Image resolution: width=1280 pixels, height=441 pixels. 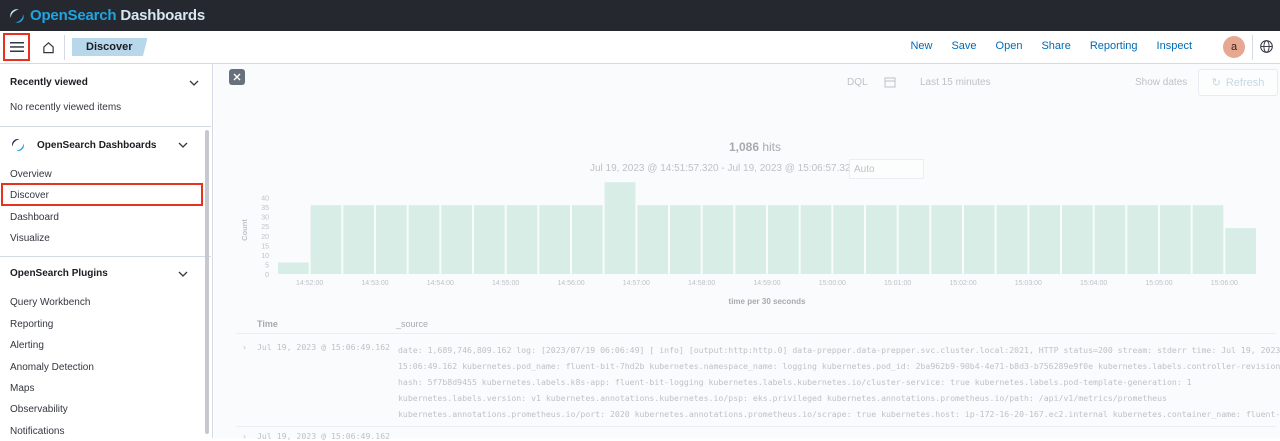 What do you see at coordinates (440, 283) in the screenshot?
I see `x-tick-label: 14:54:00` at bounding box center [440, 283].